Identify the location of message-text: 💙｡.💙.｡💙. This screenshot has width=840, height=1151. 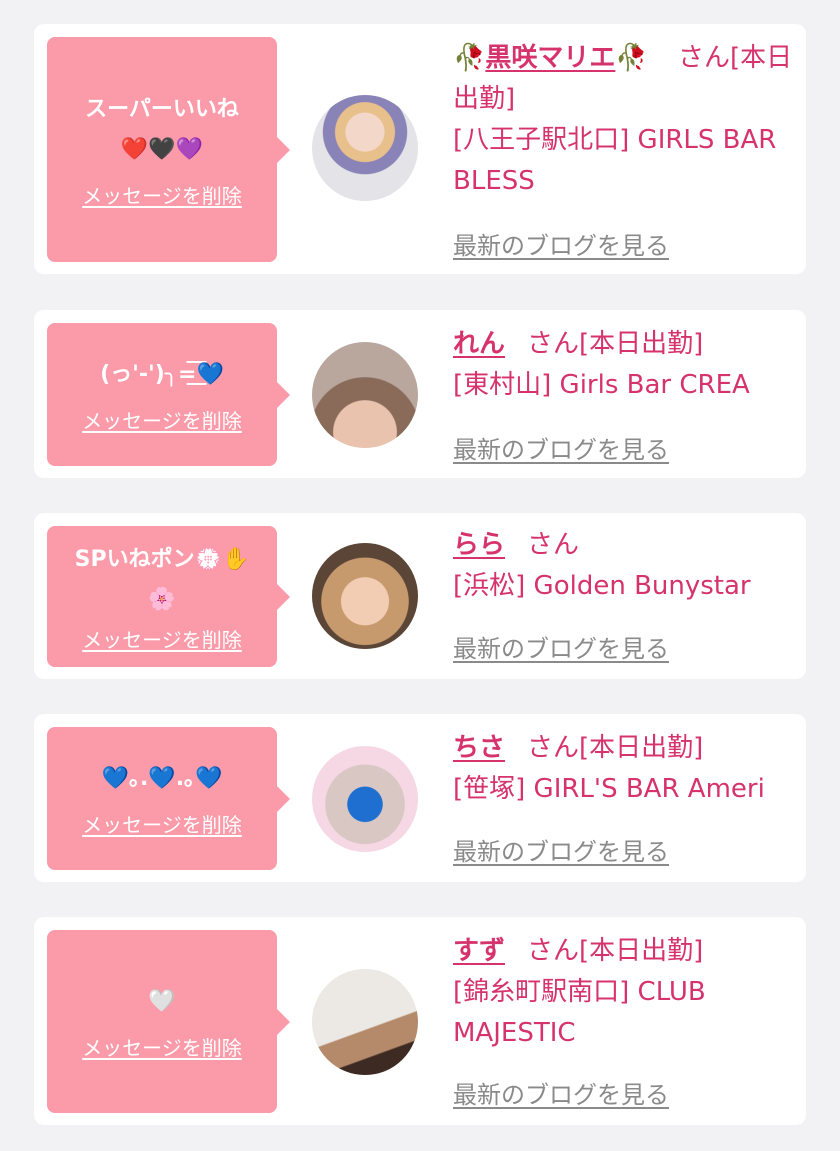
(162, 778).